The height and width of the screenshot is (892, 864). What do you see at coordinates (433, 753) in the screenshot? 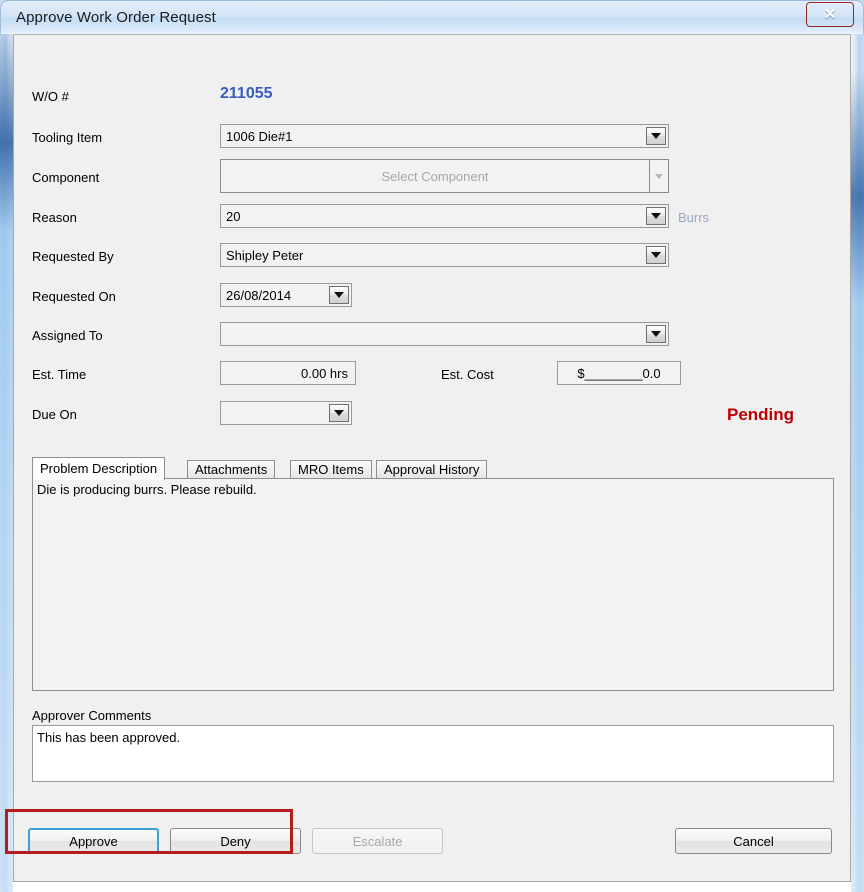
I see `approver-comments-input: This has been approved.` at bounding box center [433, 753].